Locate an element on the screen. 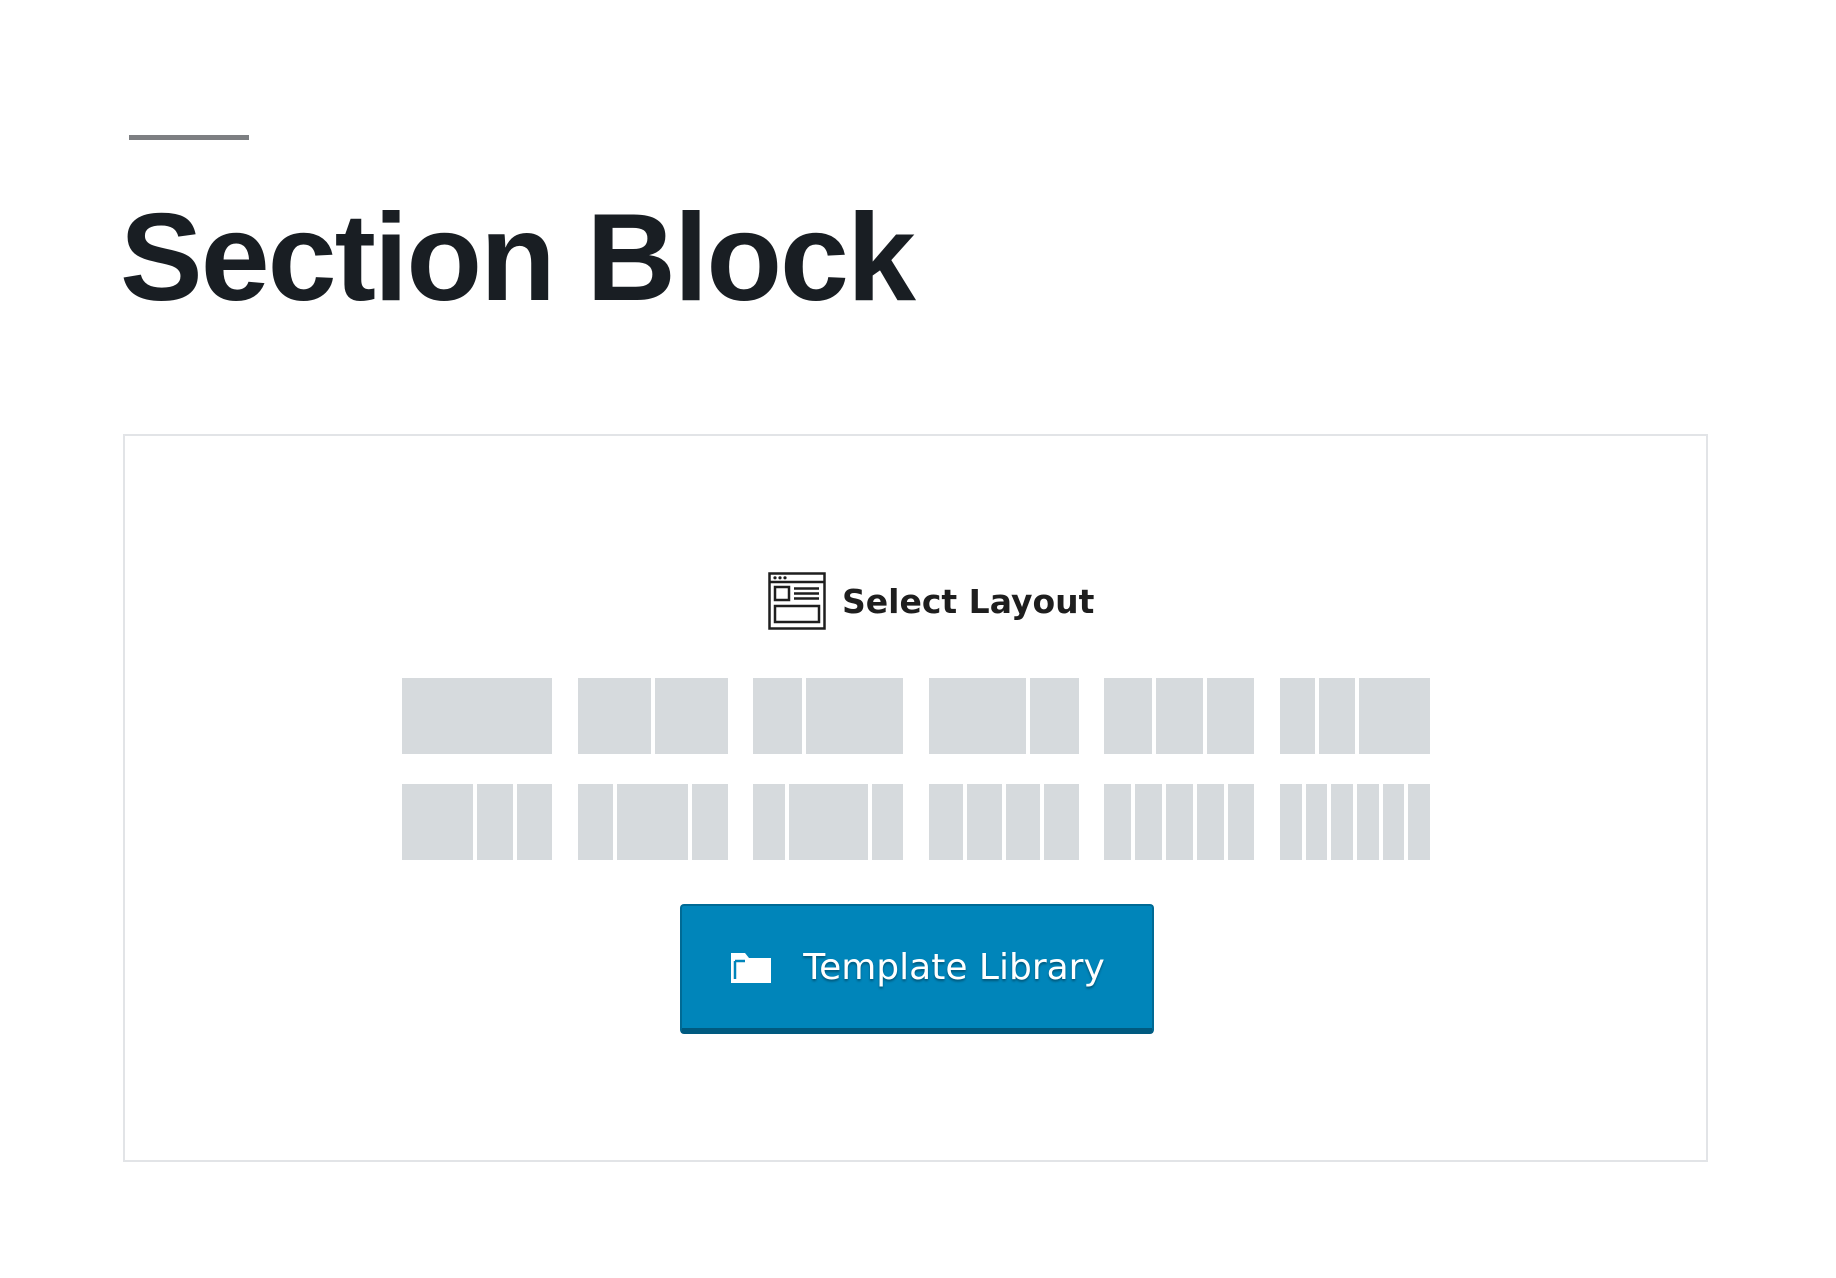  select-layout-heading: Select Layout is located at coordinates (968, 601).